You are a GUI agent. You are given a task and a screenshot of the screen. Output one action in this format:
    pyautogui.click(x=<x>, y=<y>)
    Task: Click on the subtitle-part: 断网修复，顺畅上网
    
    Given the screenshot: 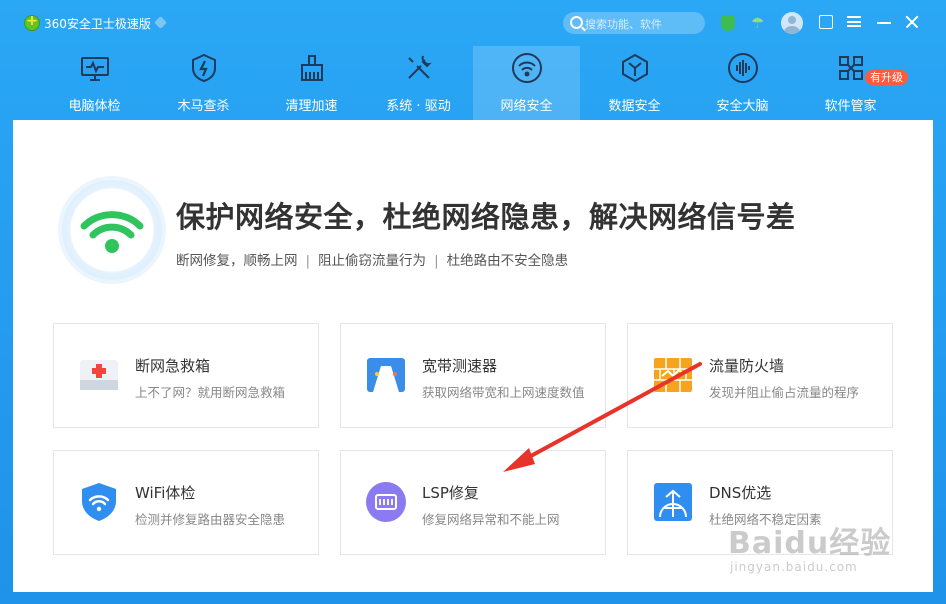 What is the action you would take?
    pyautogui.click(x=237, y=261)
    